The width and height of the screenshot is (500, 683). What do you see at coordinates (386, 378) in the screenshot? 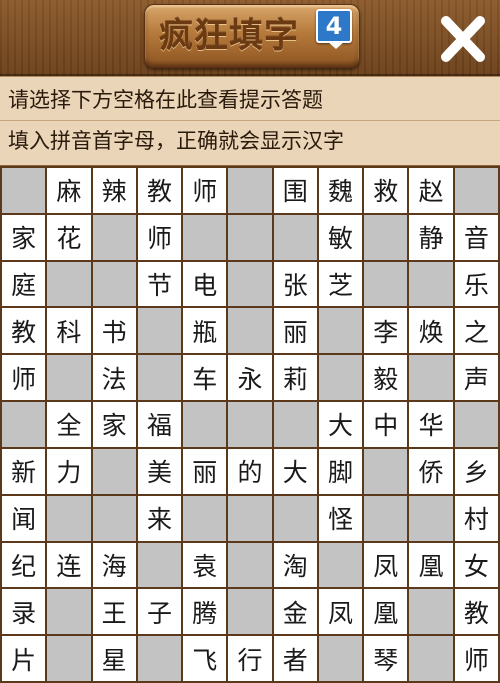
I see `grid-cell-filled: 毅` at bounding box center [386, 378].